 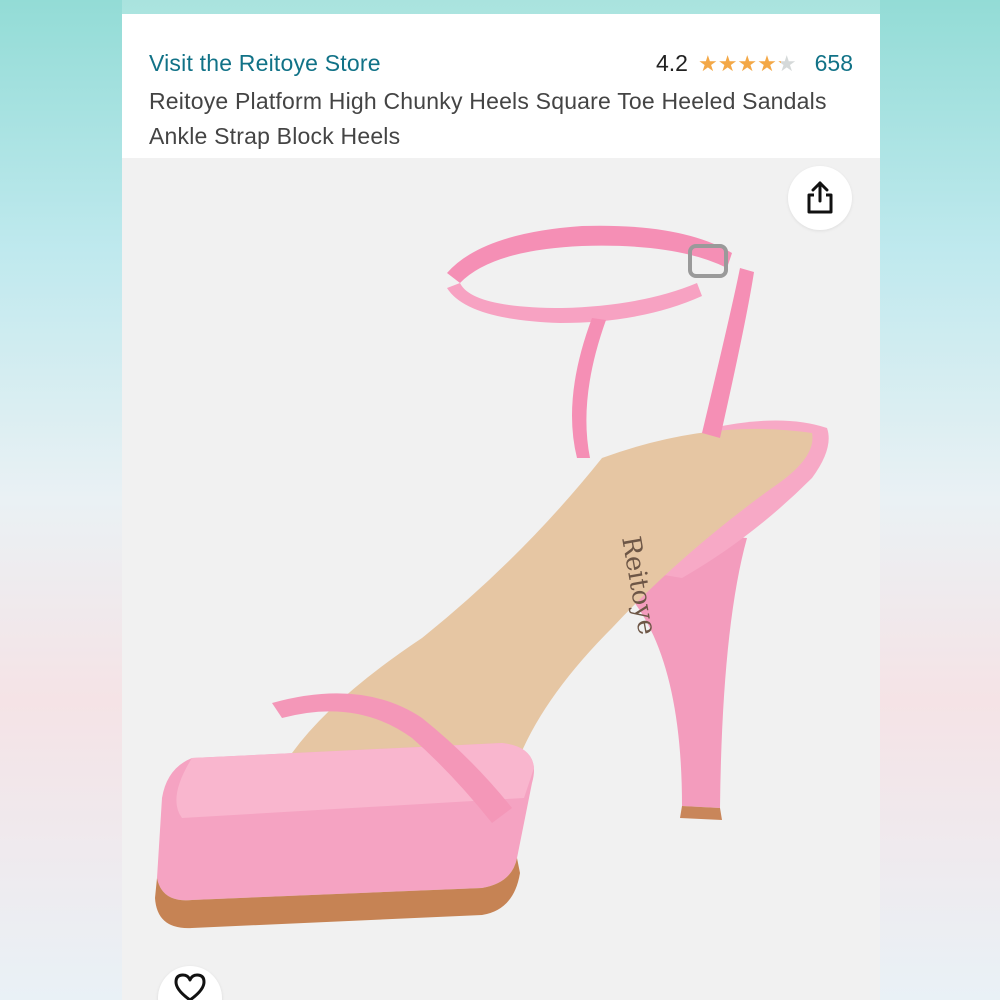 What do you see at coordinates (190, 986) in the screenshot?
I see `heart-icon` at bounding box center [190, 986].